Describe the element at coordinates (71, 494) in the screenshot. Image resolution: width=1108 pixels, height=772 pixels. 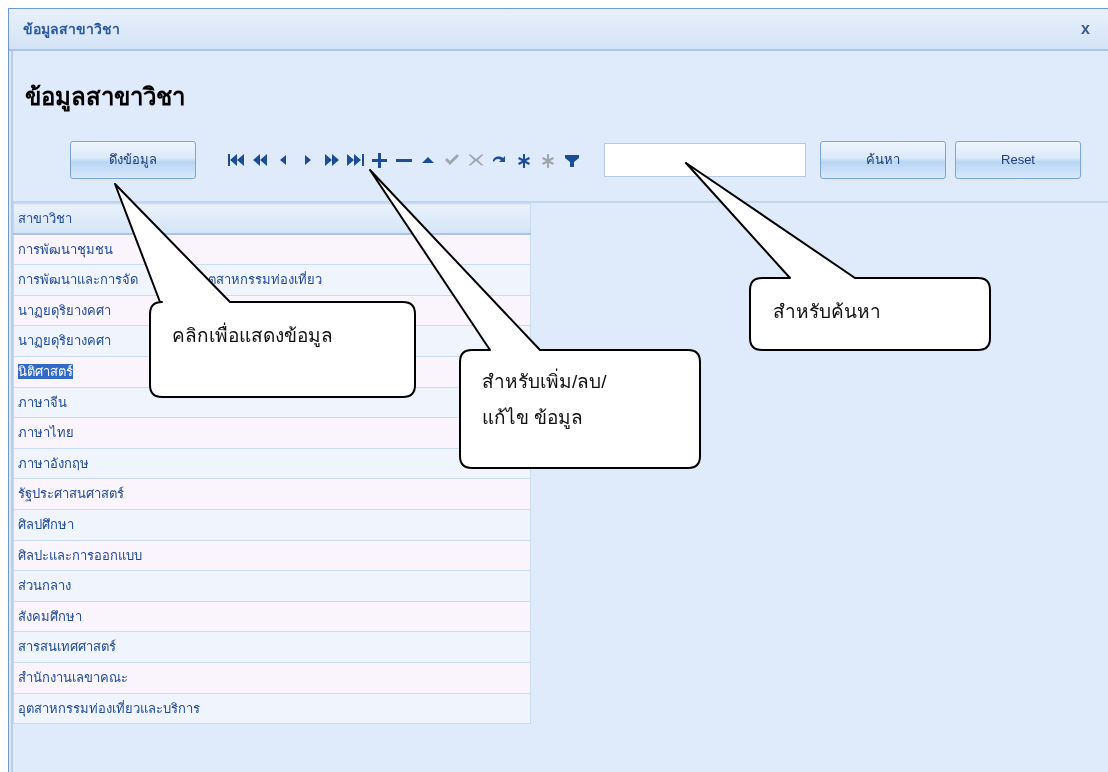
I see `table-cell-text: รัฐประศาสนศาสตร์` at that location.